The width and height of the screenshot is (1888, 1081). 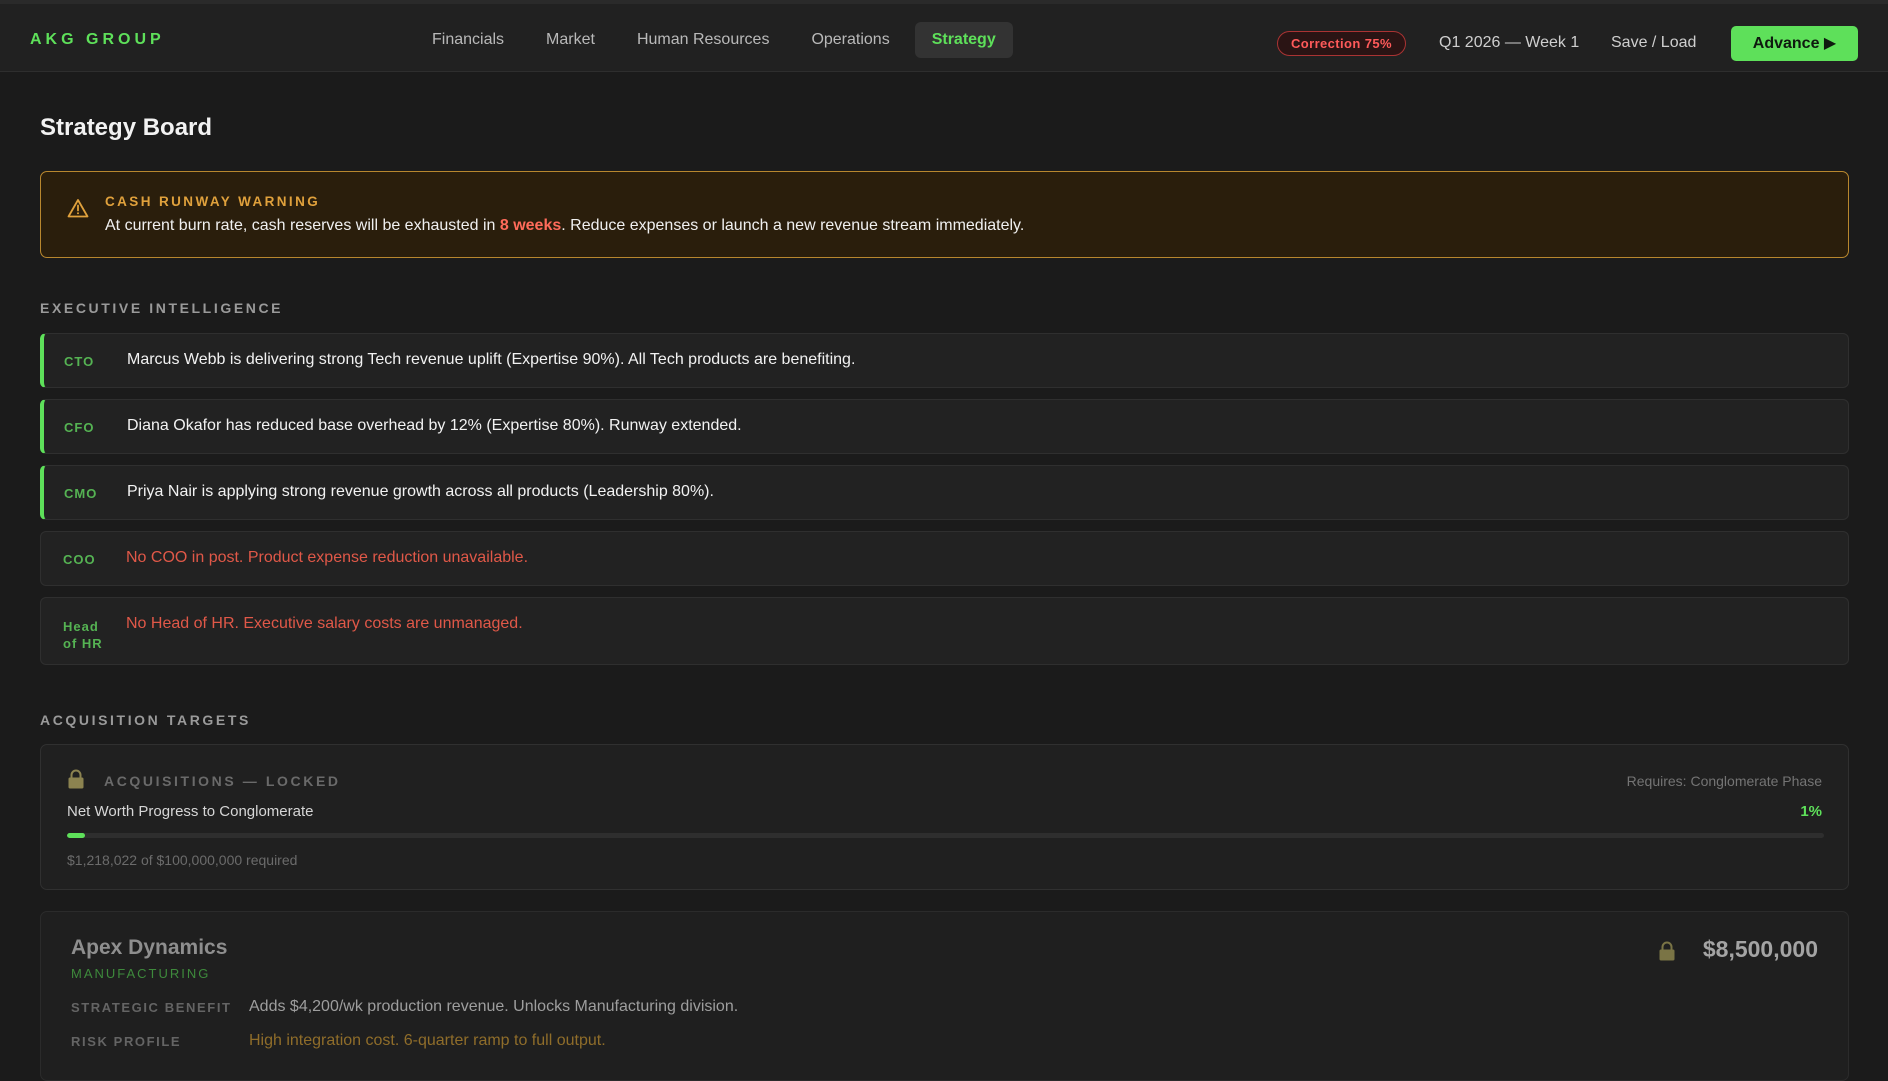 What do you see at coordinates (78, 208) in the screenshot?
I see `warning-triangle-icon` at bounding box center [78, 208].